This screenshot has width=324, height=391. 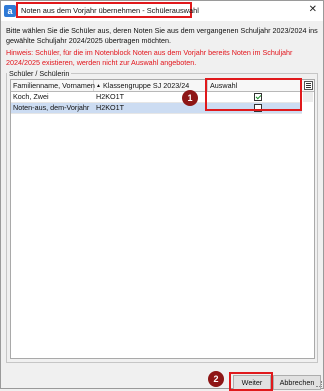 I want to click on column-chooser-icon, so click(x=308, y=85).